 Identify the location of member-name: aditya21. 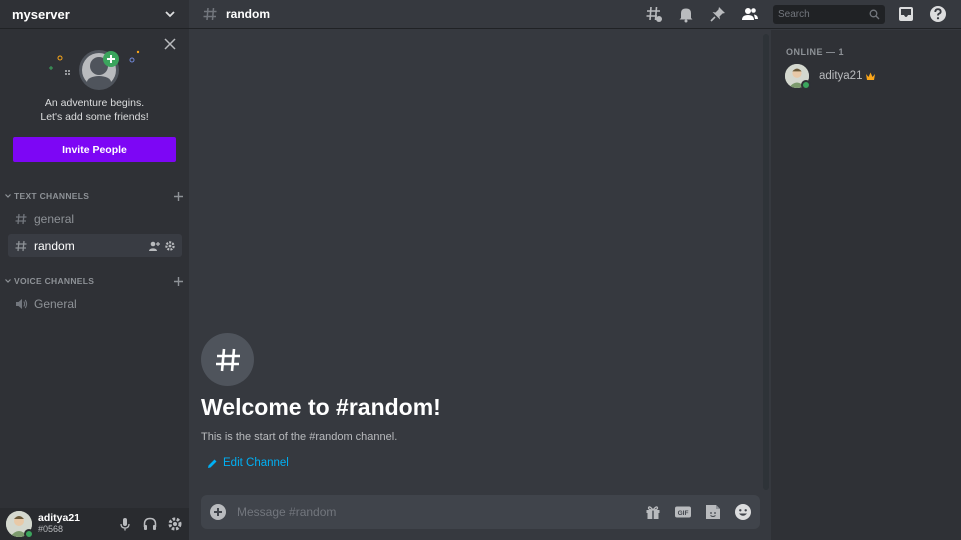
(841, 76).